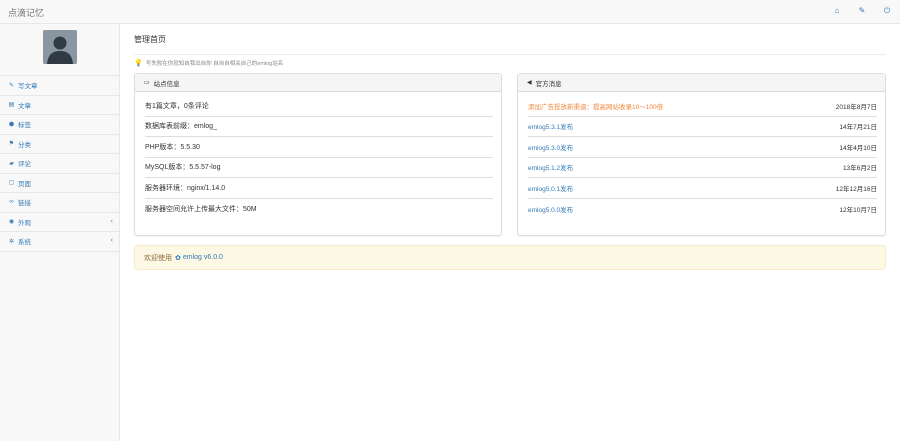  What do you see at coordinates (11, 163) in the screenshot?
I see `comments-icon: ▰` at bounding box center [11, 163].